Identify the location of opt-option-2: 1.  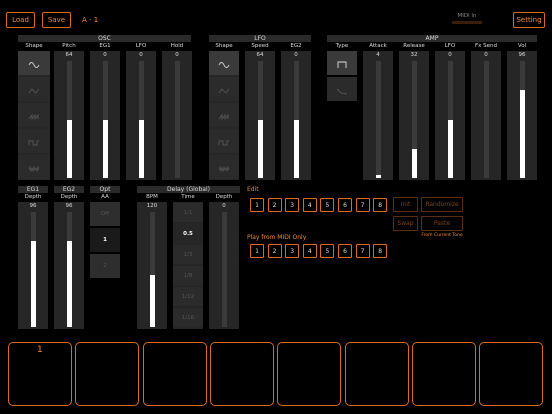
(105, 240).